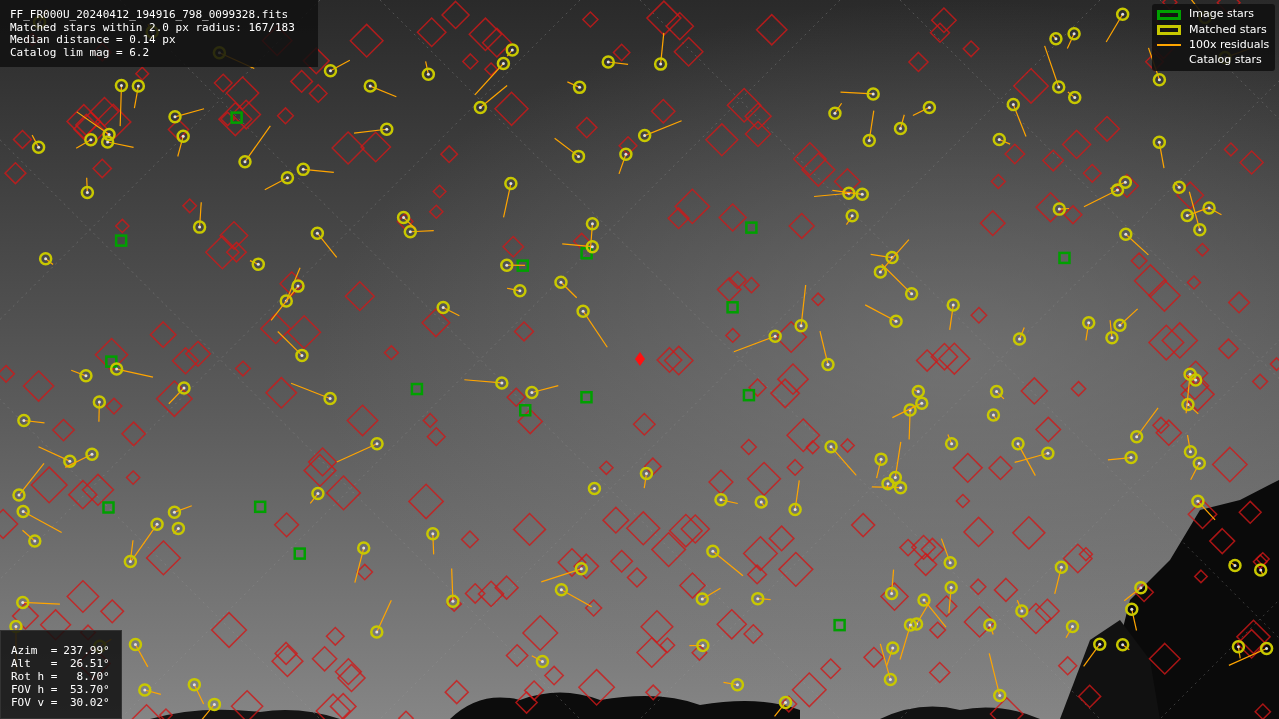 The width and height of the screenshot is (1279, 719). Describe the element at coordinates (92, 676) in the screenshot. I see `parameter-value: 8.70°` at that location.